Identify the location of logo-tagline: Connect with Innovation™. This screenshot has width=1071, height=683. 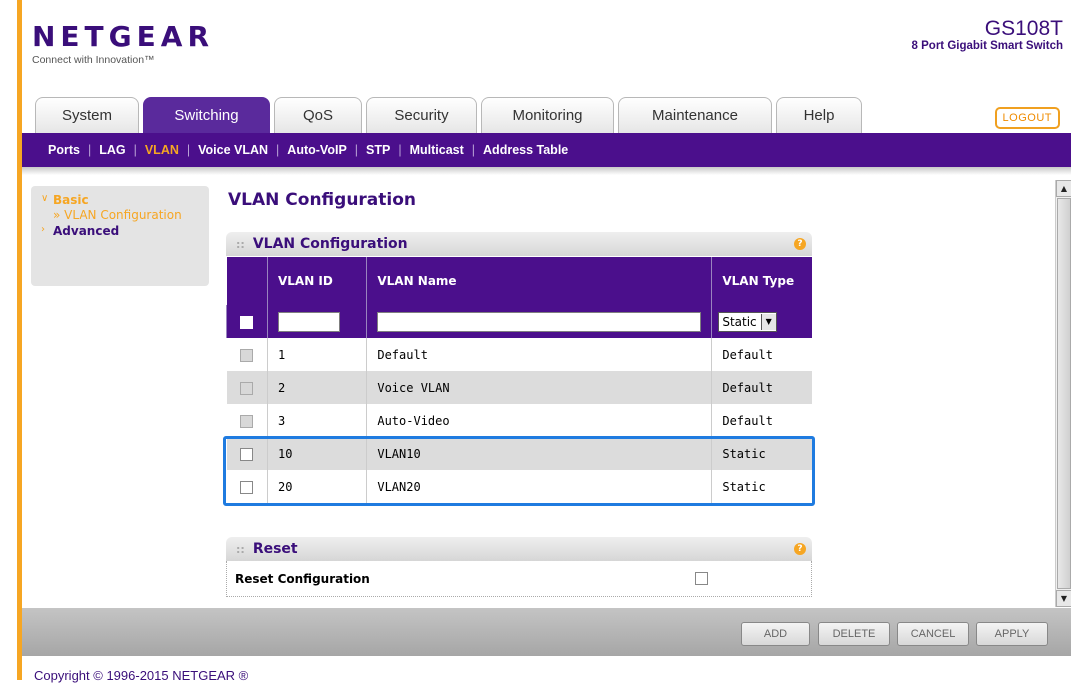
(93, 60).